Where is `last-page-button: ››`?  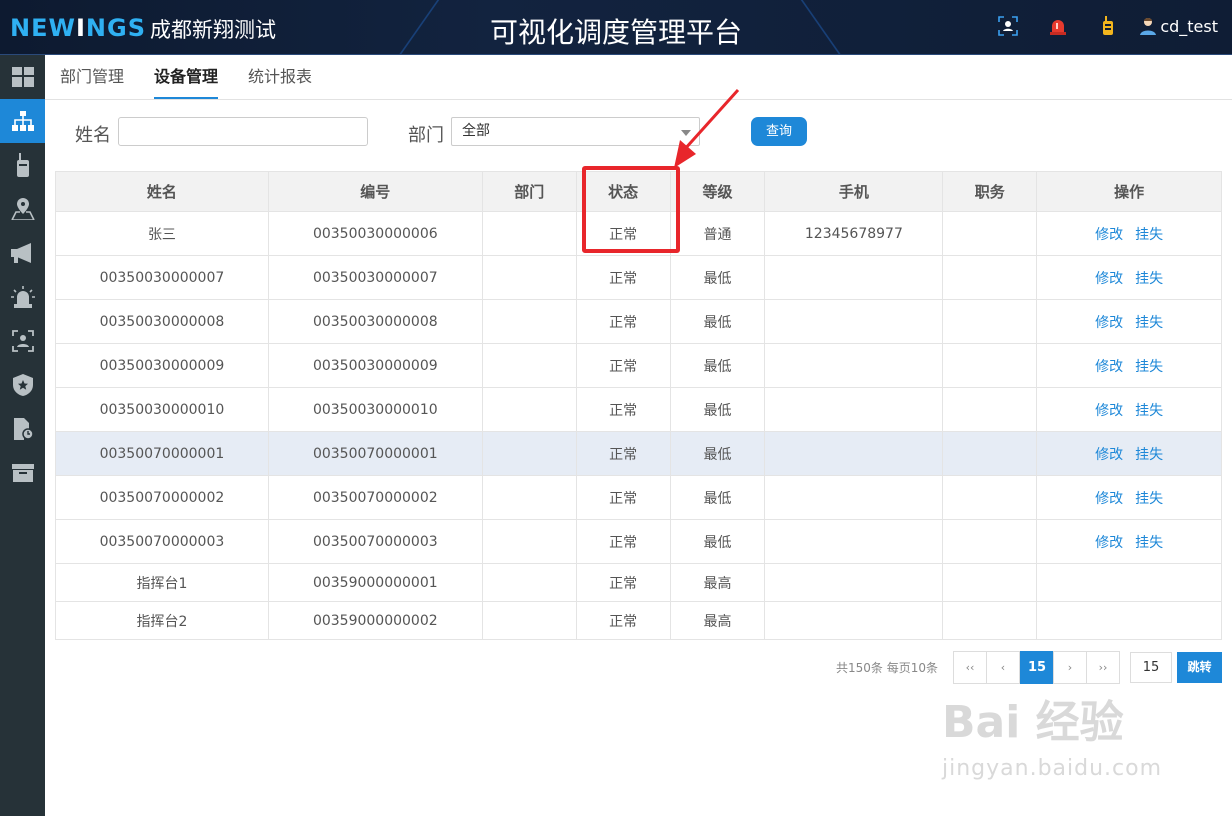
last-page-button: ›› is located at coordinates (1103, 667).